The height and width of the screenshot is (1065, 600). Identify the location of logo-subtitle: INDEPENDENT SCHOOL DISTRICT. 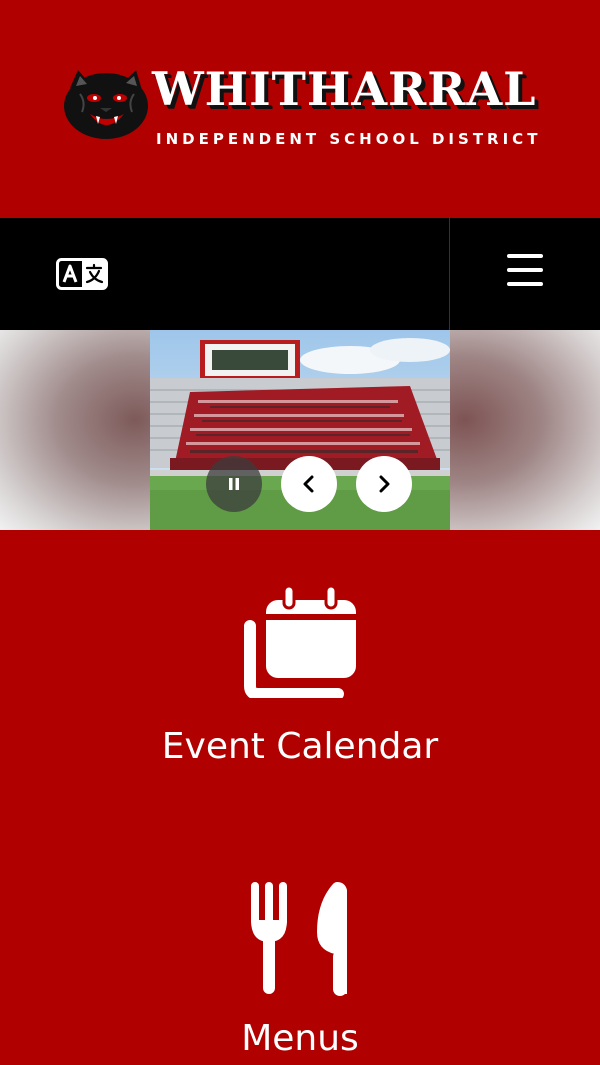
(349, 139).